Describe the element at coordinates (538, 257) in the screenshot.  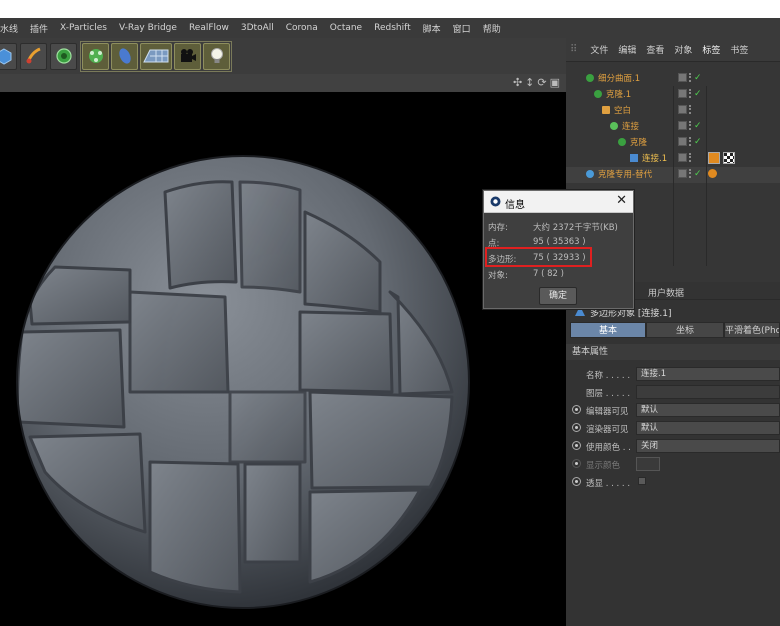
I see `polygon-count-highlight-box` at that location.